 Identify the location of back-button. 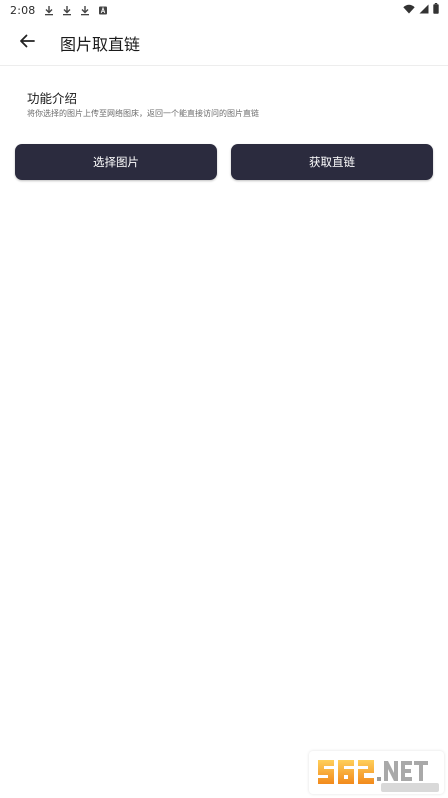
(27, 43).